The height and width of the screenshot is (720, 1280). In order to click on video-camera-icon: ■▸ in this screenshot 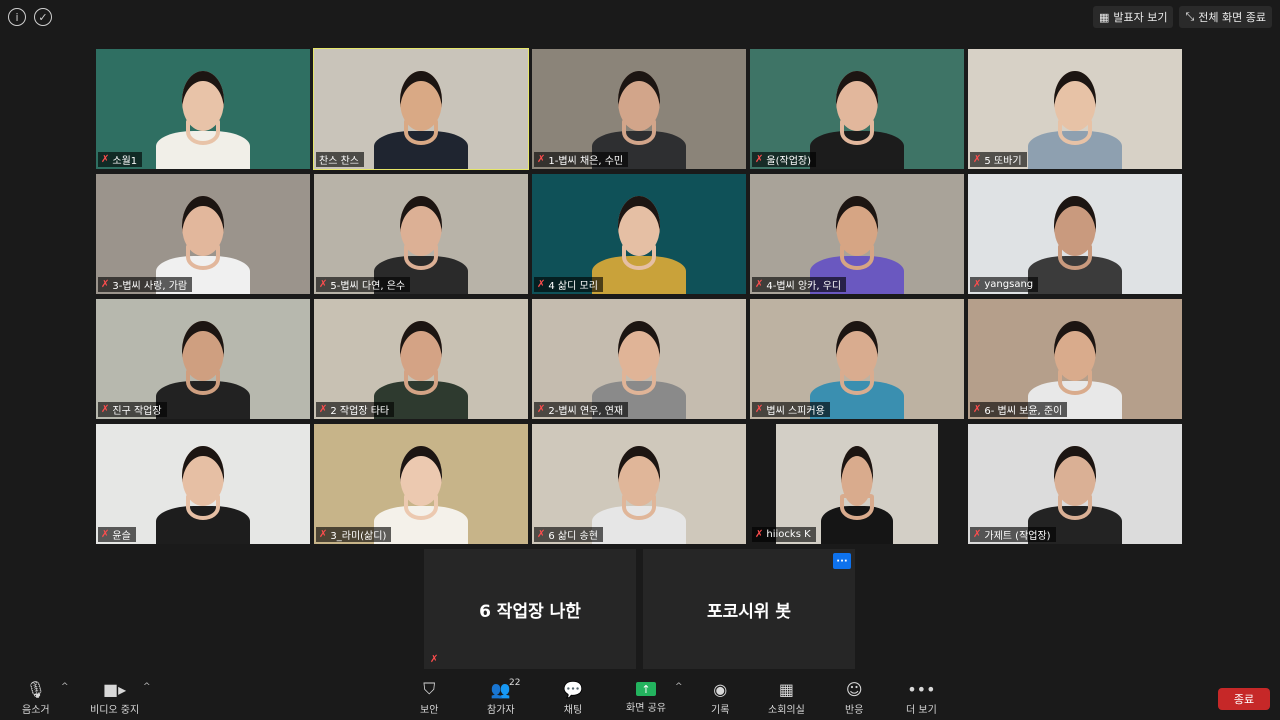, I will do `click(115, 689)`.